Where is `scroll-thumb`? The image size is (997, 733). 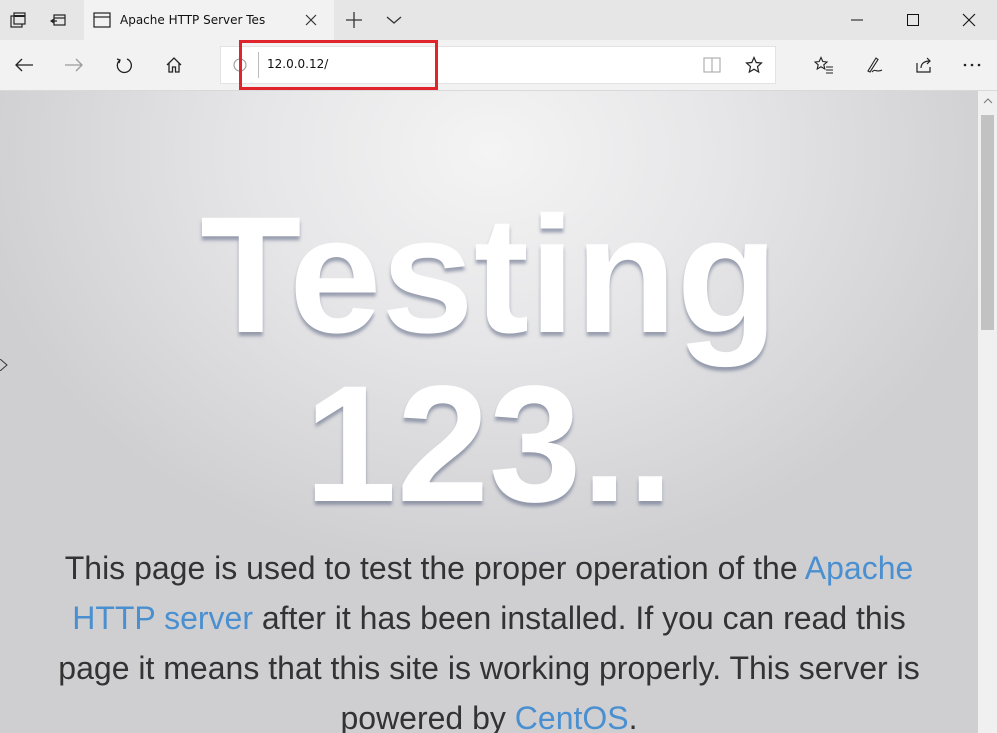
scroll-thumb is located at coordinates (987, 222).